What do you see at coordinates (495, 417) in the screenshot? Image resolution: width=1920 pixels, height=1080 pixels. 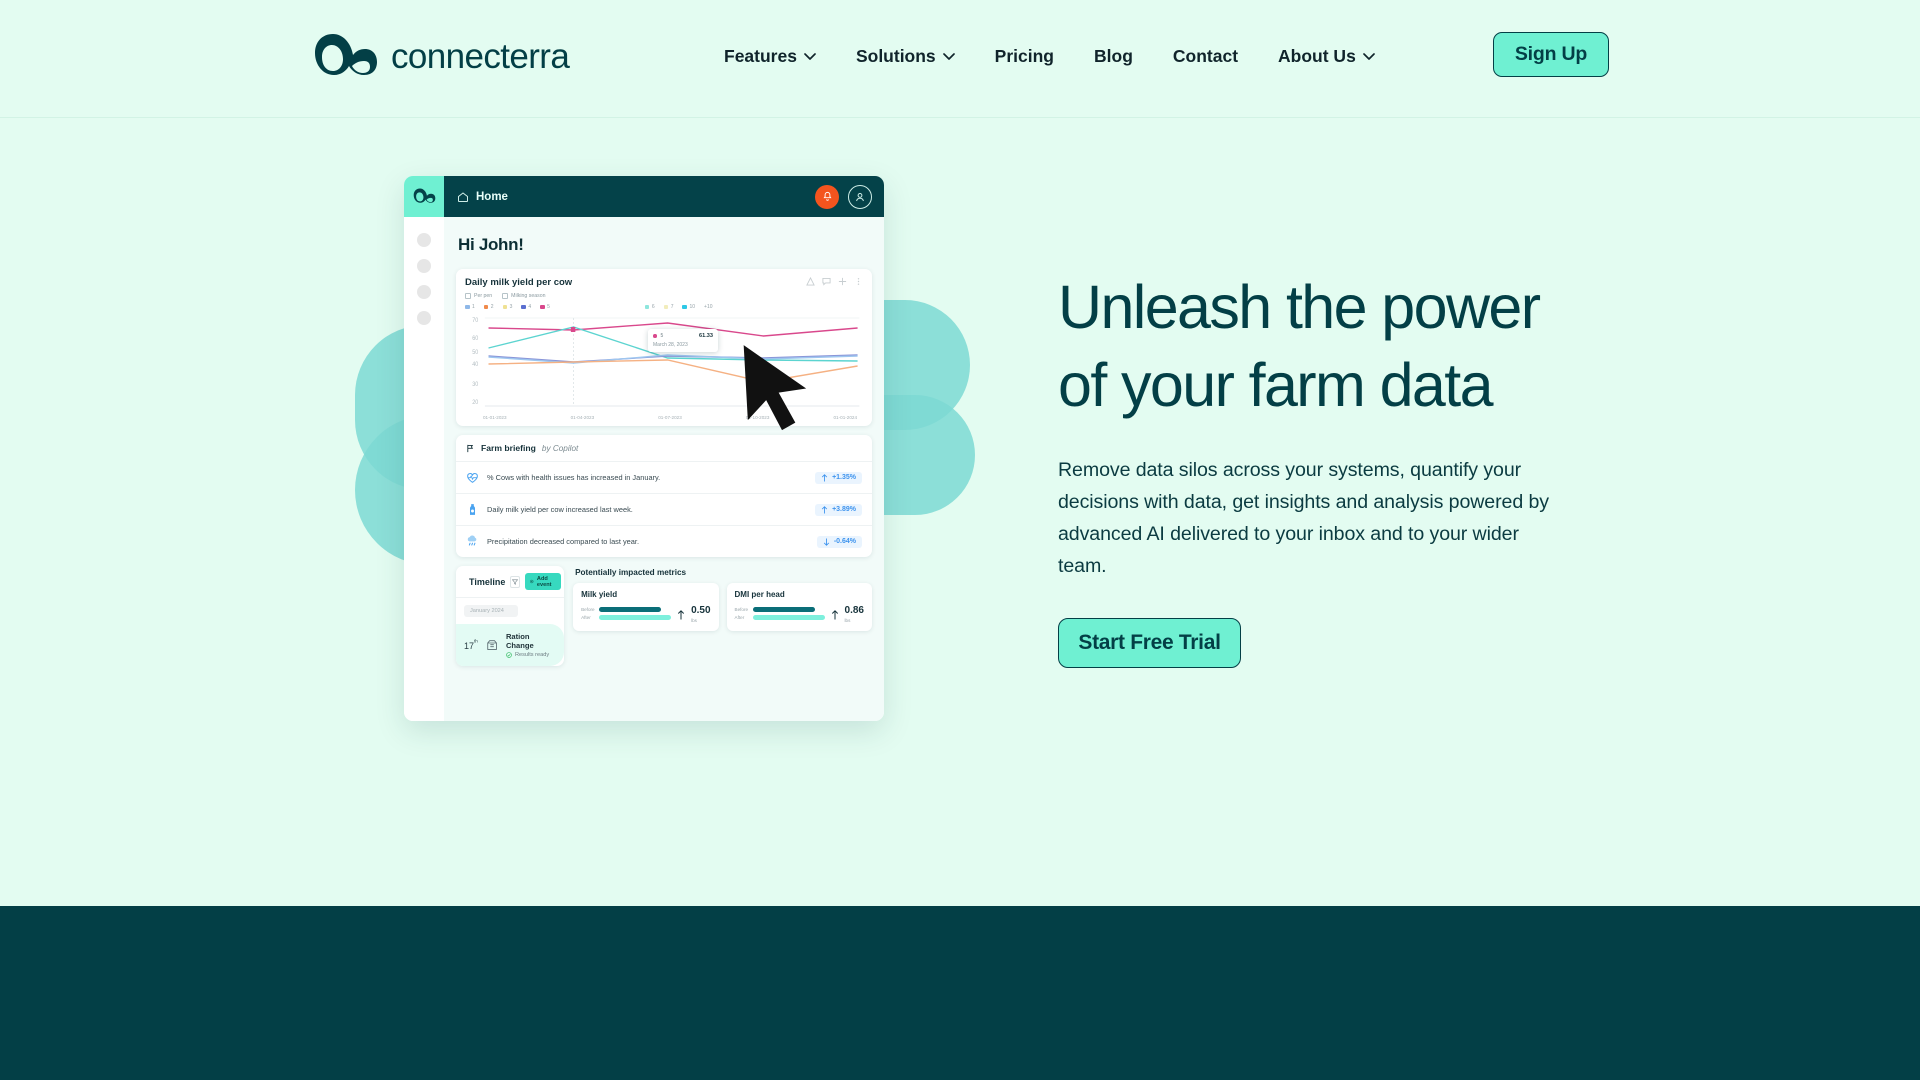 I see `x-tick: 01-01-2023` at bounding box center [495, 417].